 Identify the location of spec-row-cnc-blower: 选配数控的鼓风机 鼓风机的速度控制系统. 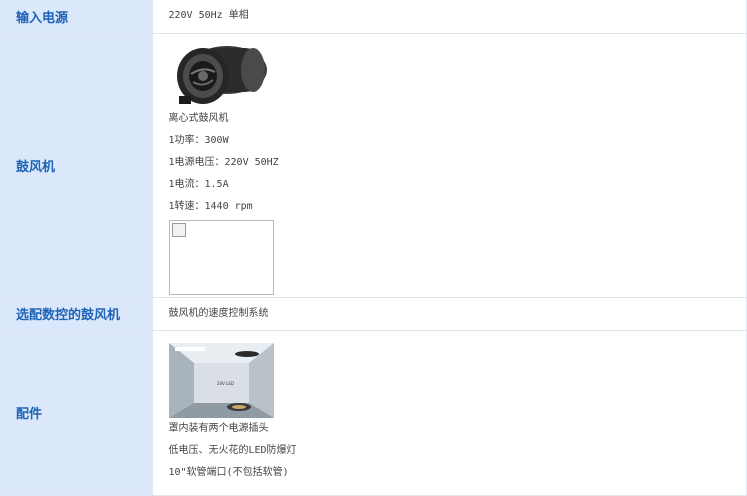
(373, 314).